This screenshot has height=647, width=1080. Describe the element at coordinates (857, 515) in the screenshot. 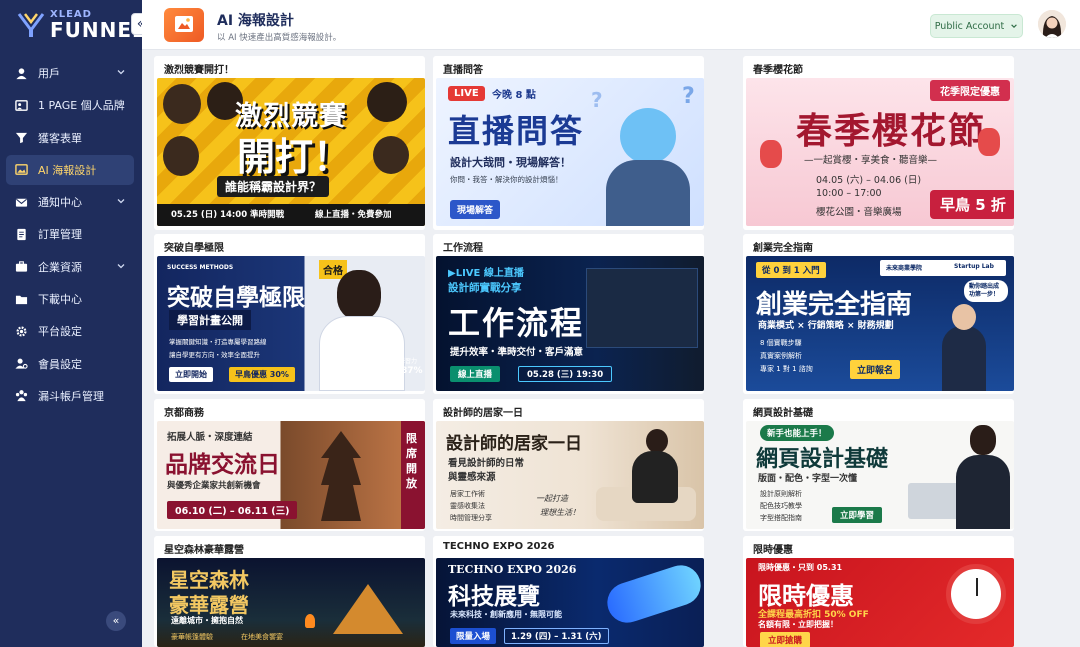

I see `poster-cta: 立即學習` at that location.